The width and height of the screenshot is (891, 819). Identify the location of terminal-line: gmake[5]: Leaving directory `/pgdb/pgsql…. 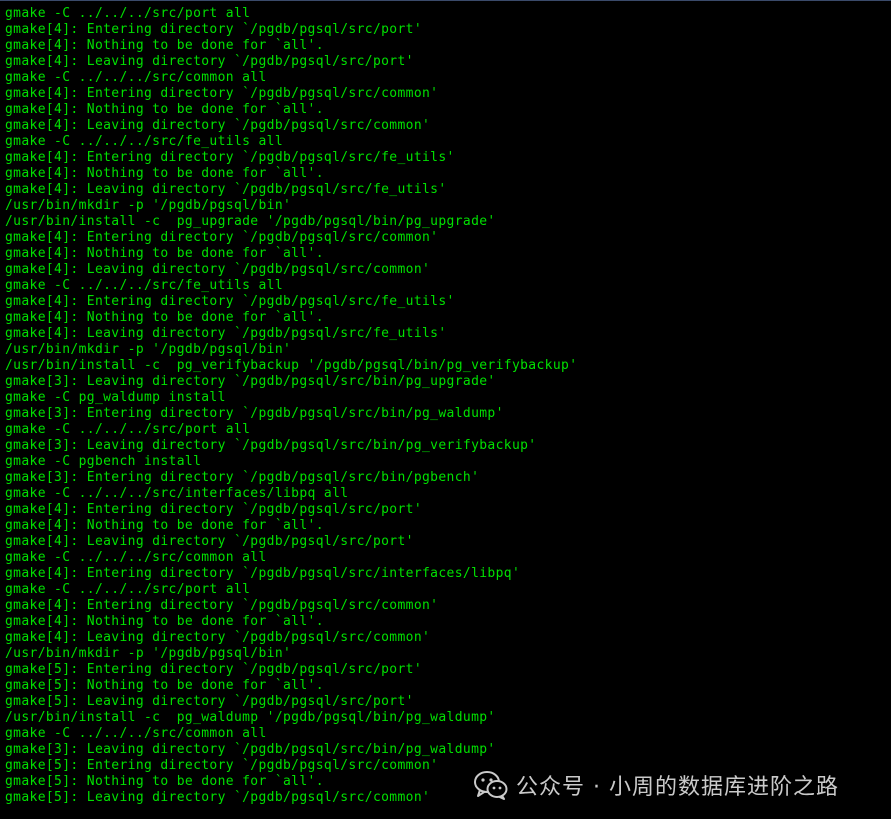
(209, 701).